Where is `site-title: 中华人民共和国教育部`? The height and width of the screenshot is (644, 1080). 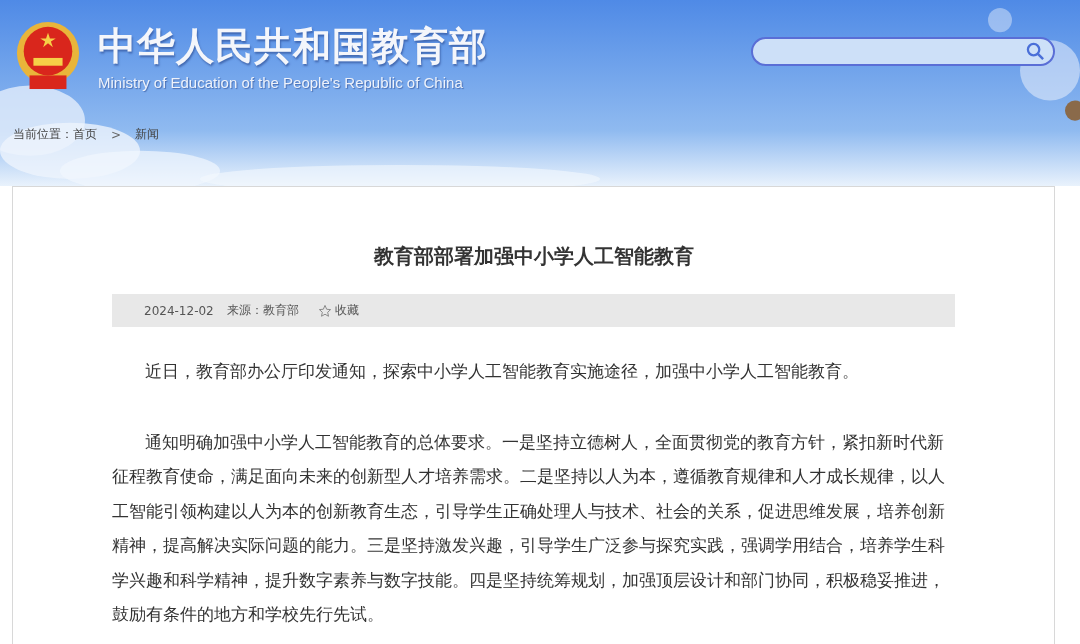
site-title: 中华人民共和国教育部 is located at coordinates (293, 46).